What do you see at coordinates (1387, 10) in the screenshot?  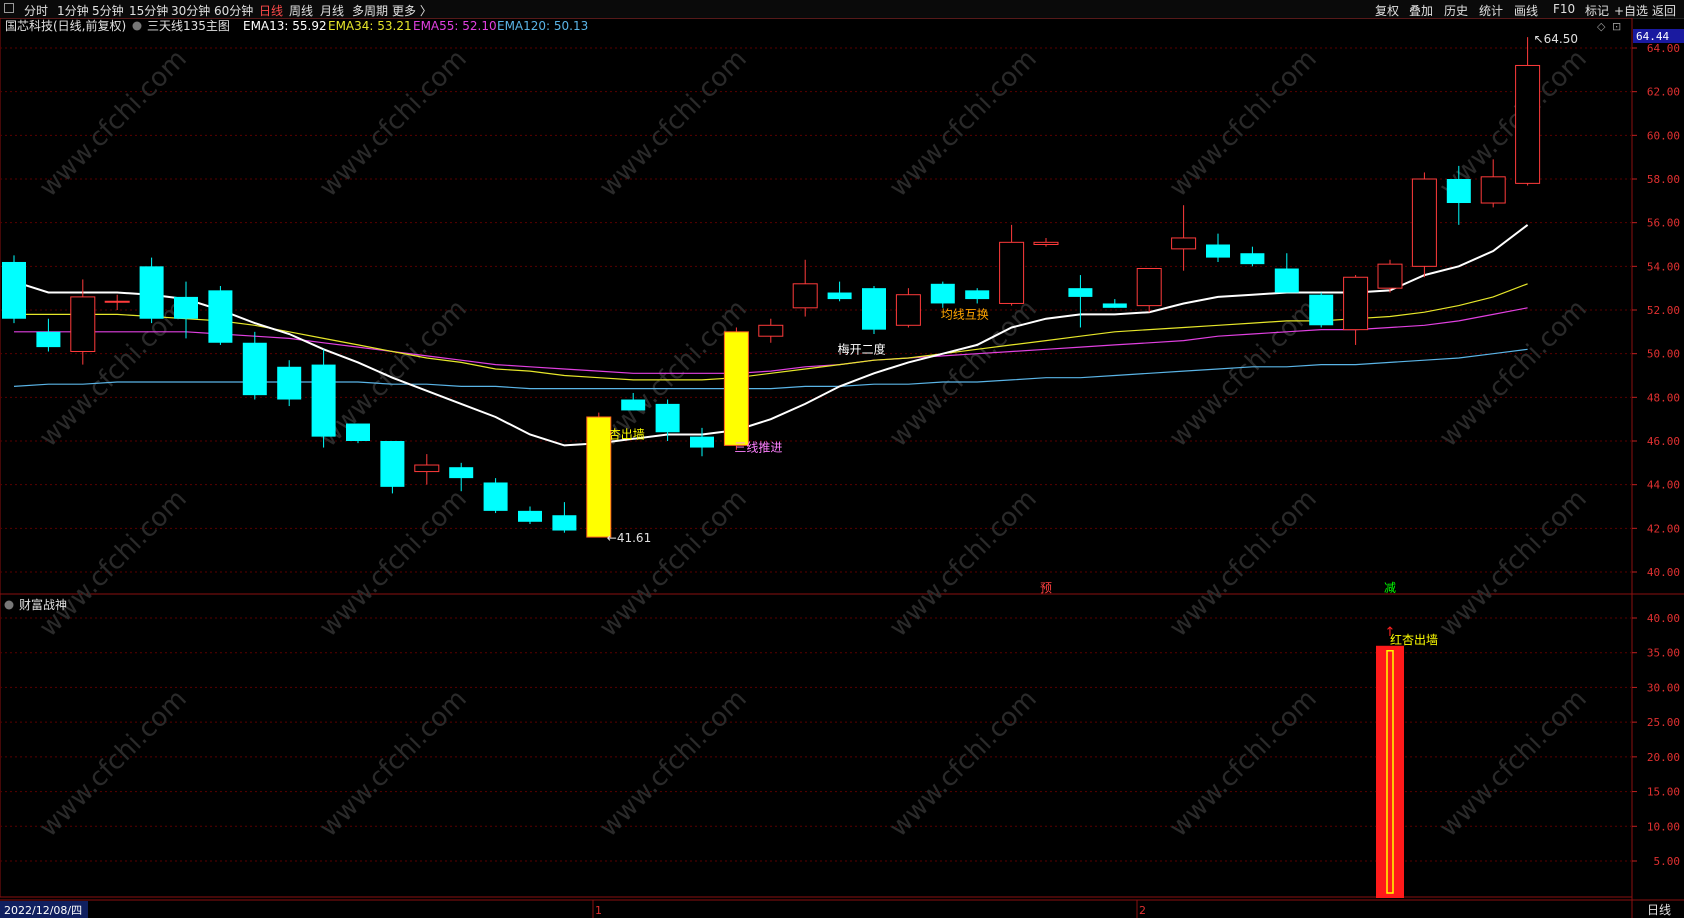 I see `toolbar-button: 复权` at bounding box center [1387, 10].